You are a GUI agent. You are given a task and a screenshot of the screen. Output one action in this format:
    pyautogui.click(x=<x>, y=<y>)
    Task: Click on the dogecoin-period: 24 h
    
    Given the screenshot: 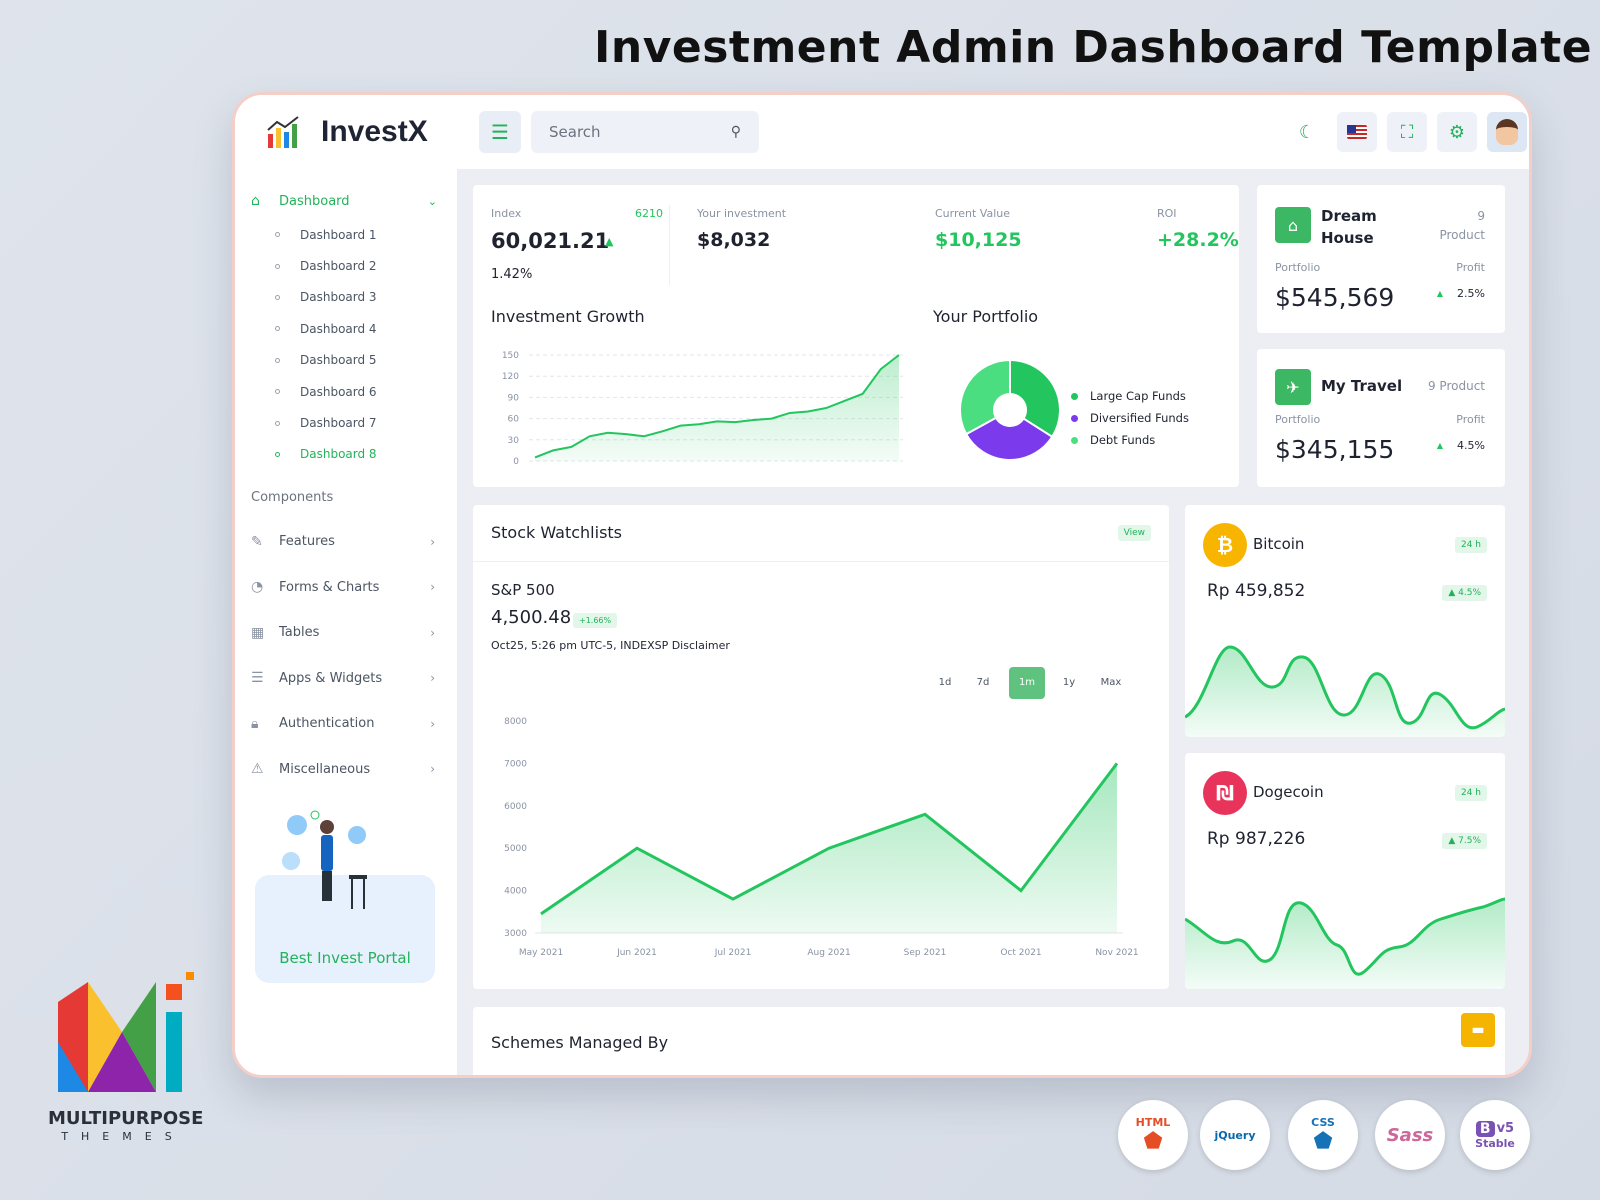 What is the action you would take?
    pyautogui.click(x=1470, y=793)
    